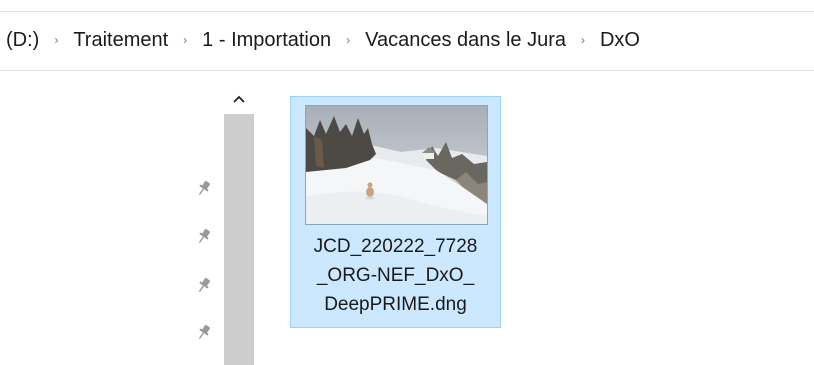 The image size is (814, 365). I want to click on breadcrumb-item-dxo: DxO, so click(620, 40).